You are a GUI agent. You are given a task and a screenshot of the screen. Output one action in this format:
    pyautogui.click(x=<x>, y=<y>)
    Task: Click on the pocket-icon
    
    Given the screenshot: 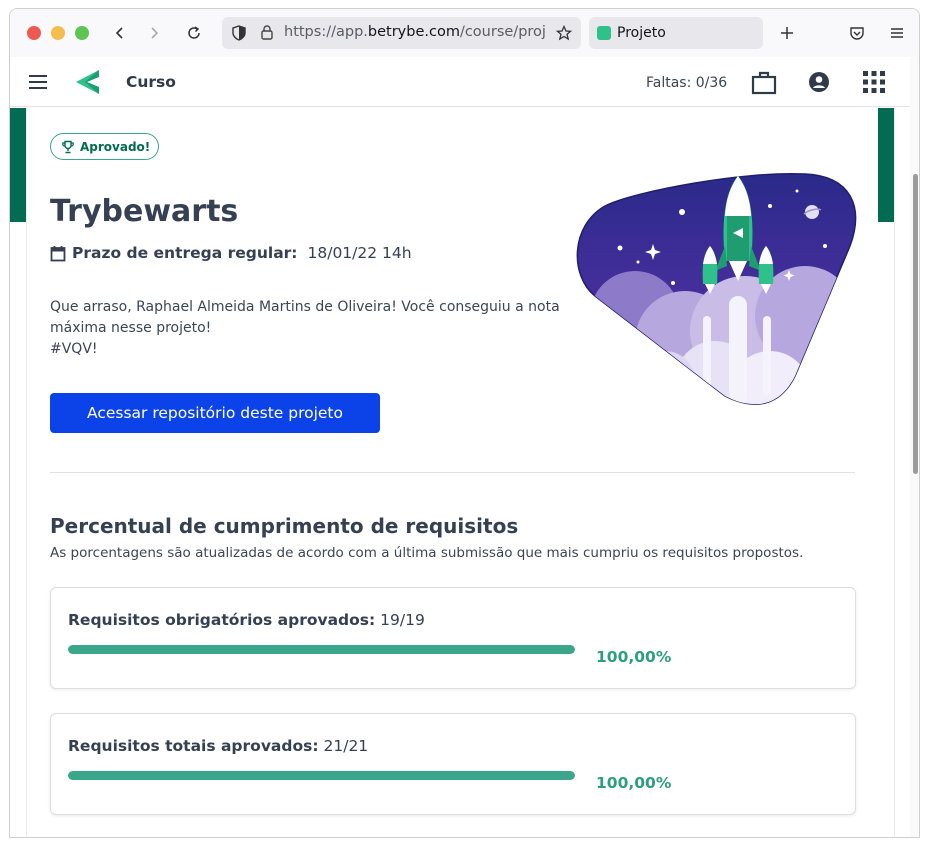 What is the action you would take?
    pyautogui.click(x=857, y=33)
    